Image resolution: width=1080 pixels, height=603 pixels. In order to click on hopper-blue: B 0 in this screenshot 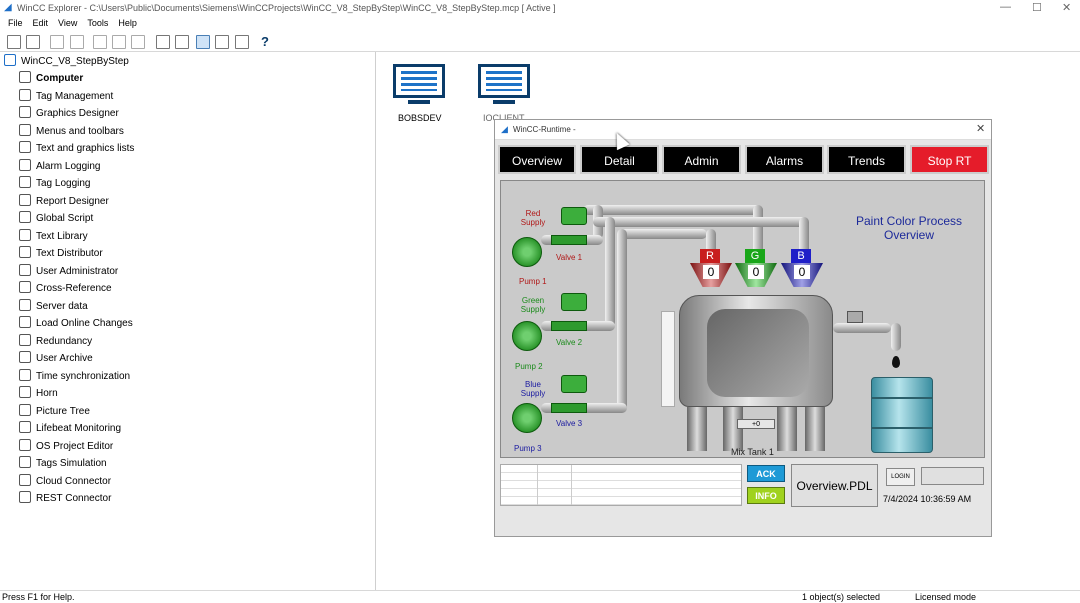, I will do `click(802, 268)`.